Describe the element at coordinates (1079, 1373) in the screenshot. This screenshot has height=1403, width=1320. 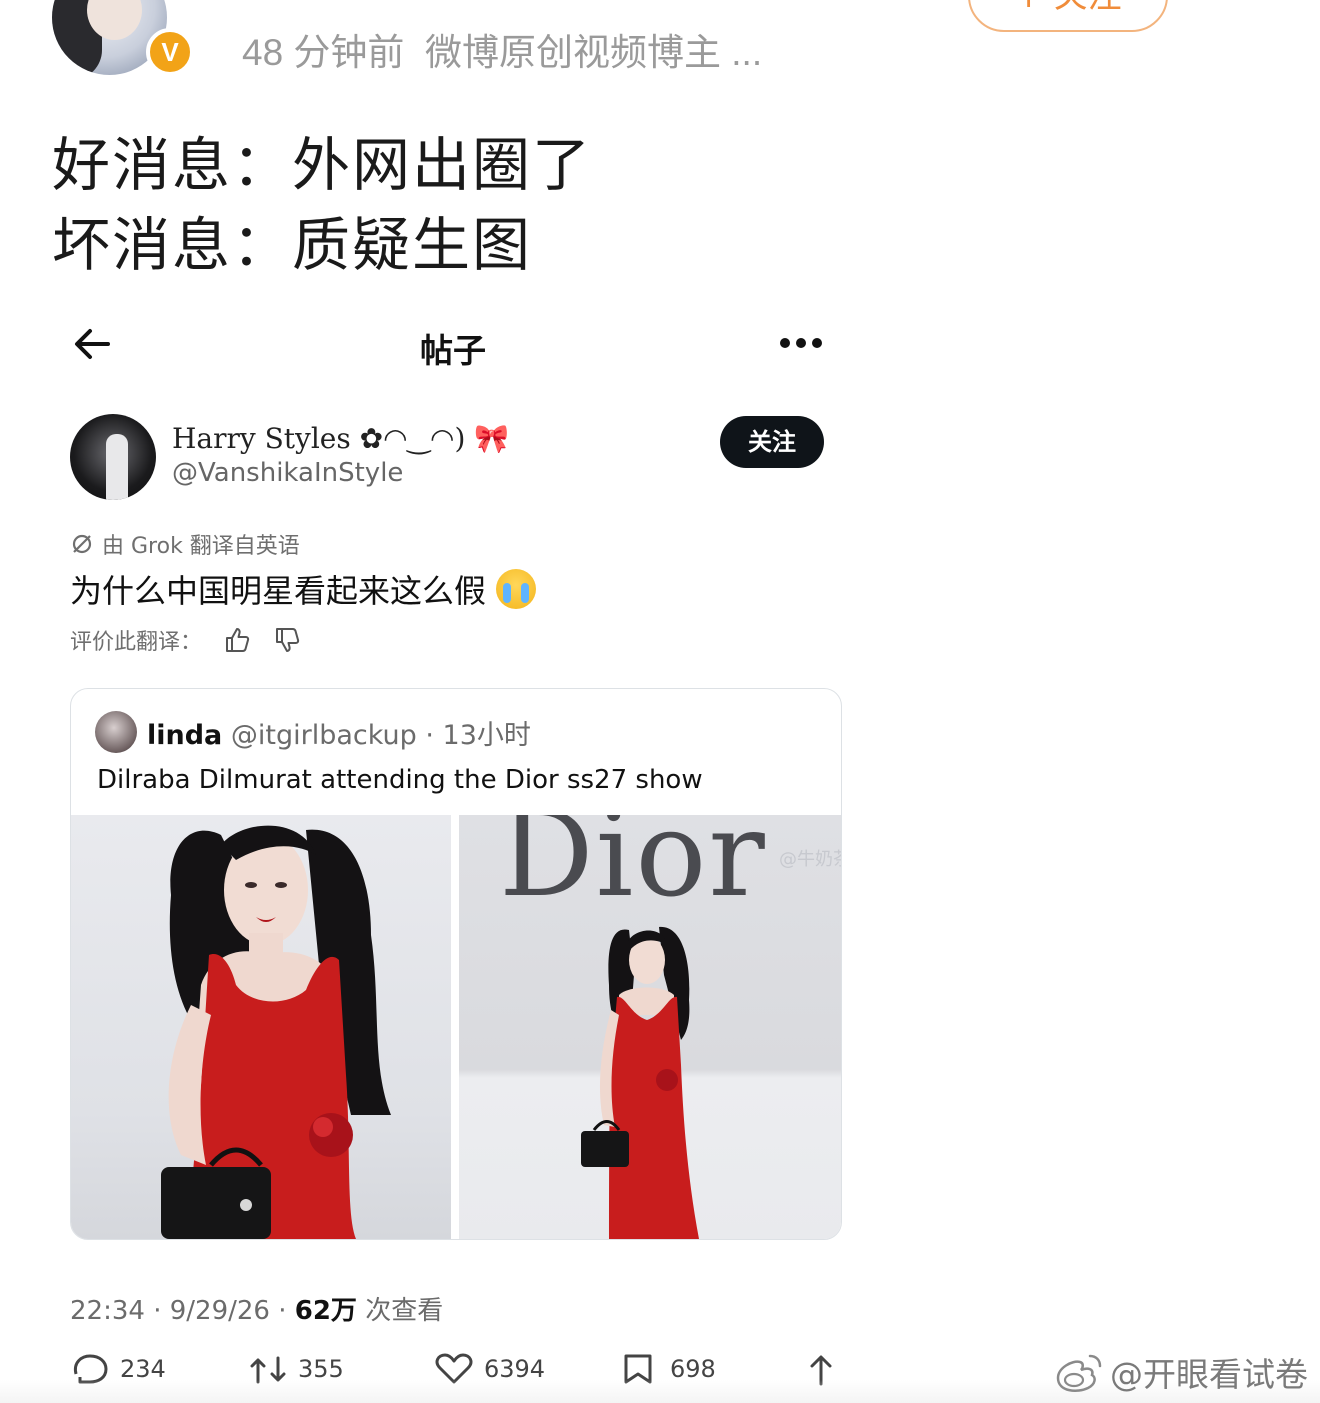
I see `weibo-logo-icon` at that location.